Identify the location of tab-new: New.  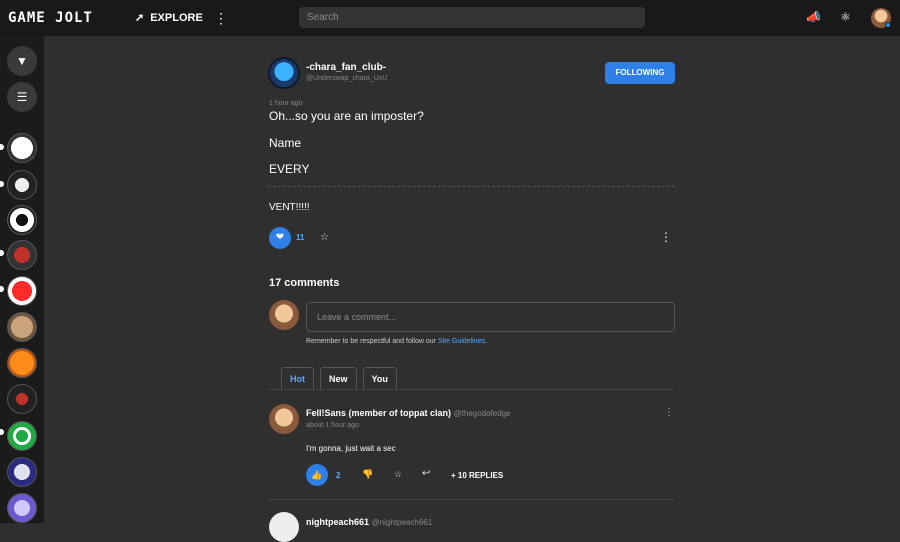
(338, 378).